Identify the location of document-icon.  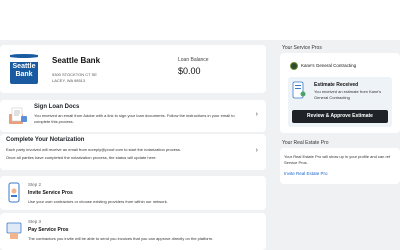
(18, 115).